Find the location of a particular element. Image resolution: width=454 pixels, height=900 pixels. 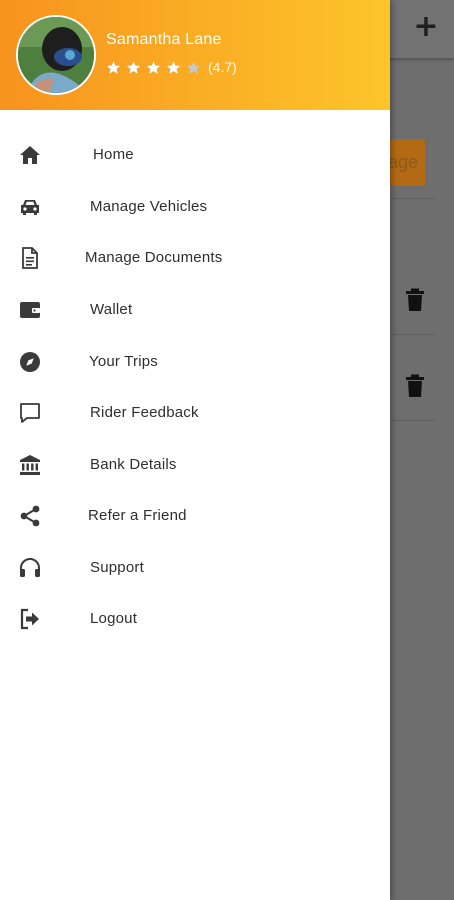

star-empty-icon is located at coordinates (193, 67).